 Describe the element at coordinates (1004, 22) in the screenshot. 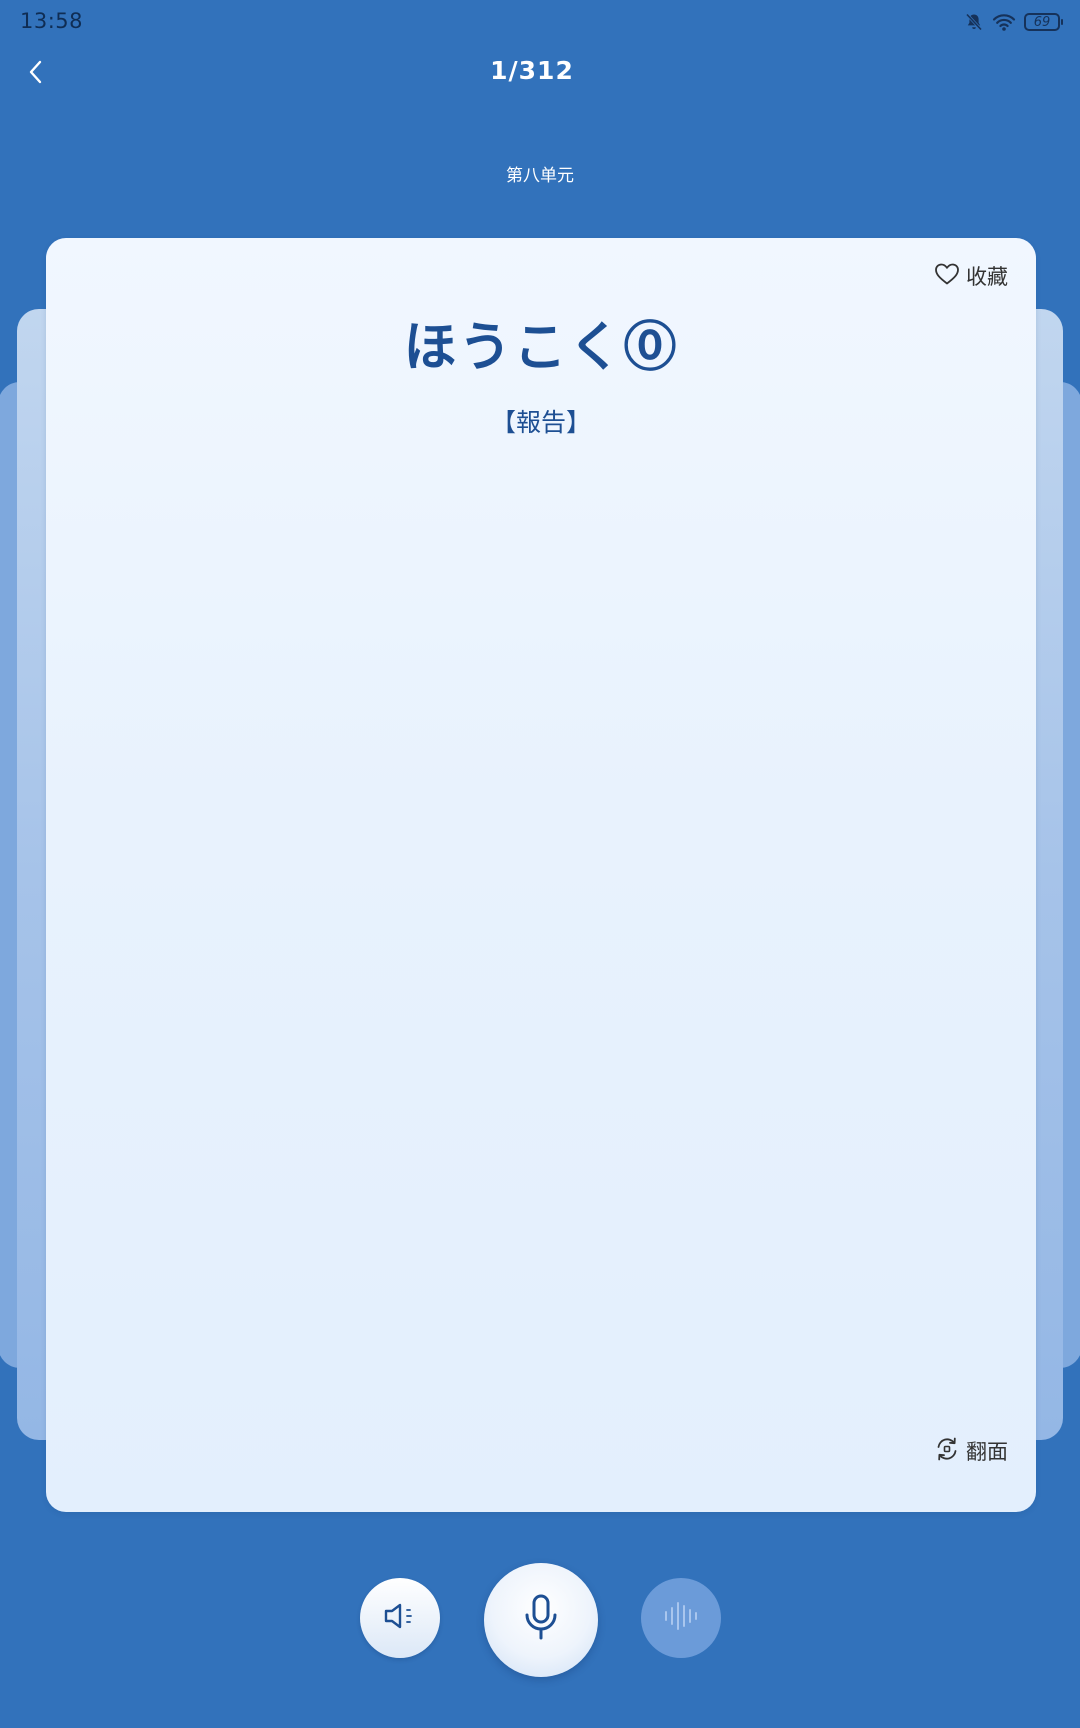

I see `wifi-icon` at that location.